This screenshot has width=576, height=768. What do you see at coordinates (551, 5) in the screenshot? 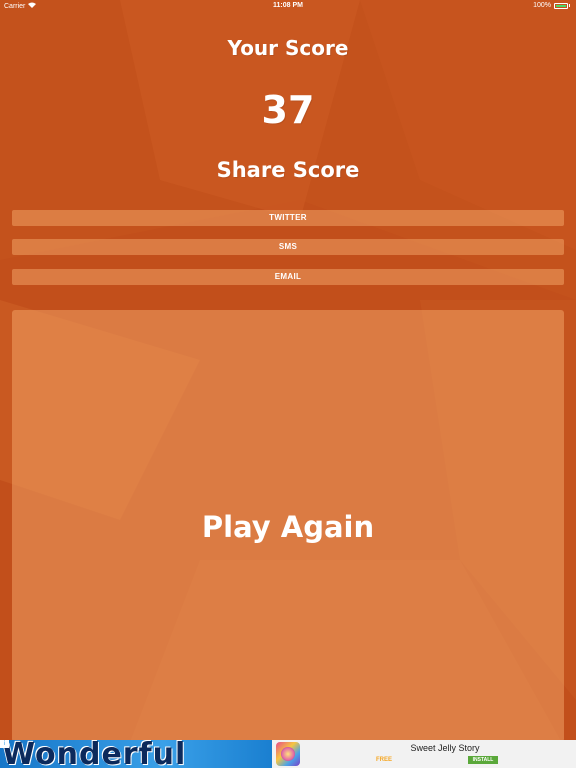
I see `battery: 100%` at bounding box center [551, 5].